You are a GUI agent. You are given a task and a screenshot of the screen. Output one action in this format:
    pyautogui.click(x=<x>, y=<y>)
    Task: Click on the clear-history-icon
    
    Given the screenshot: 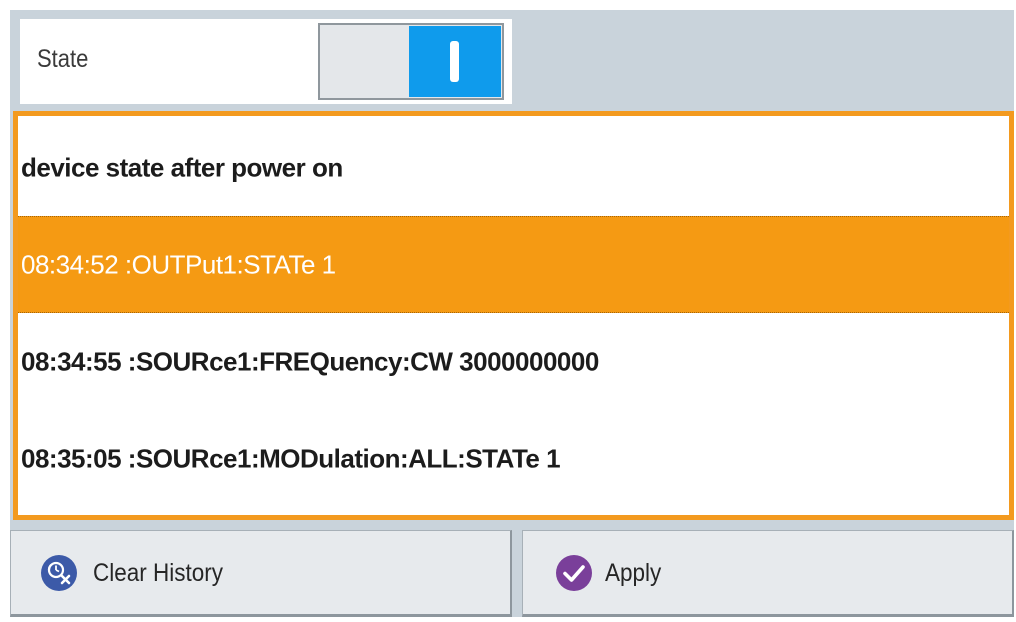 What is the action you would take?
    pyautogui.click(x=59, y=573)
    